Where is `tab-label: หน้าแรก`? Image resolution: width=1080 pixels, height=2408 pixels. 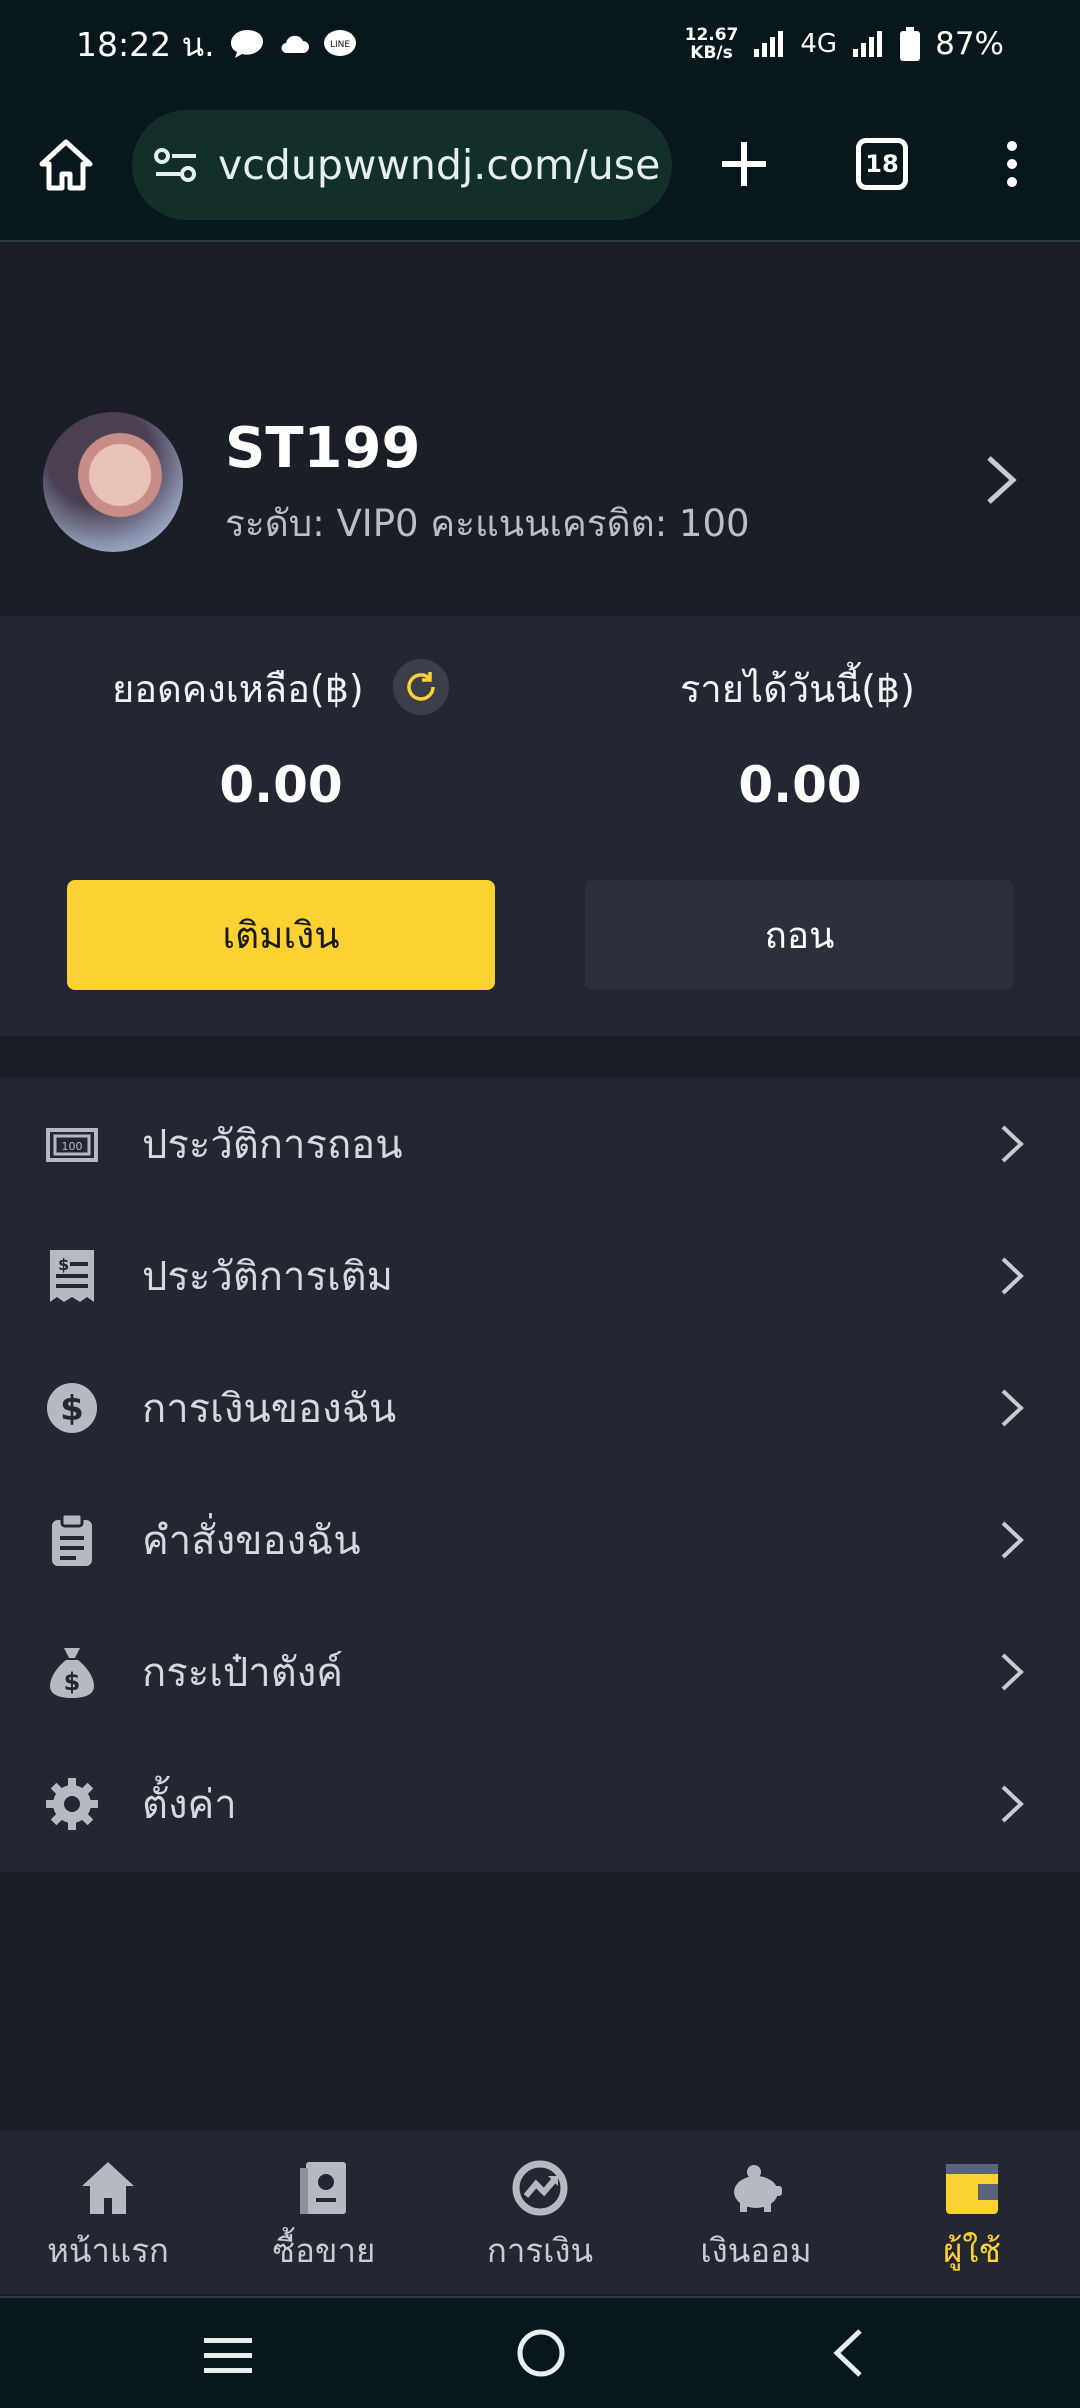 tab-label: หน้าแรก is located at coordinates (108, 2250).